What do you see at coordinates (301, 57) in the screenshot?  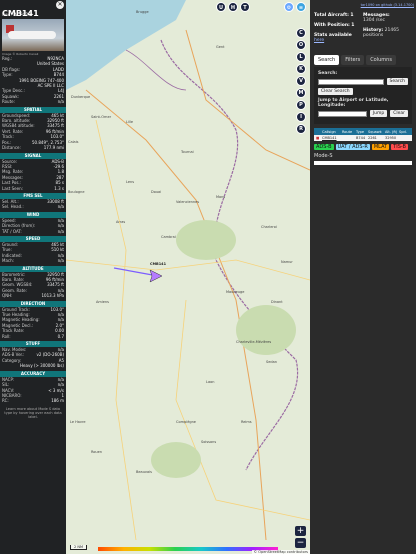 I see `side-button-l: L` at bounding box center [301, 57].